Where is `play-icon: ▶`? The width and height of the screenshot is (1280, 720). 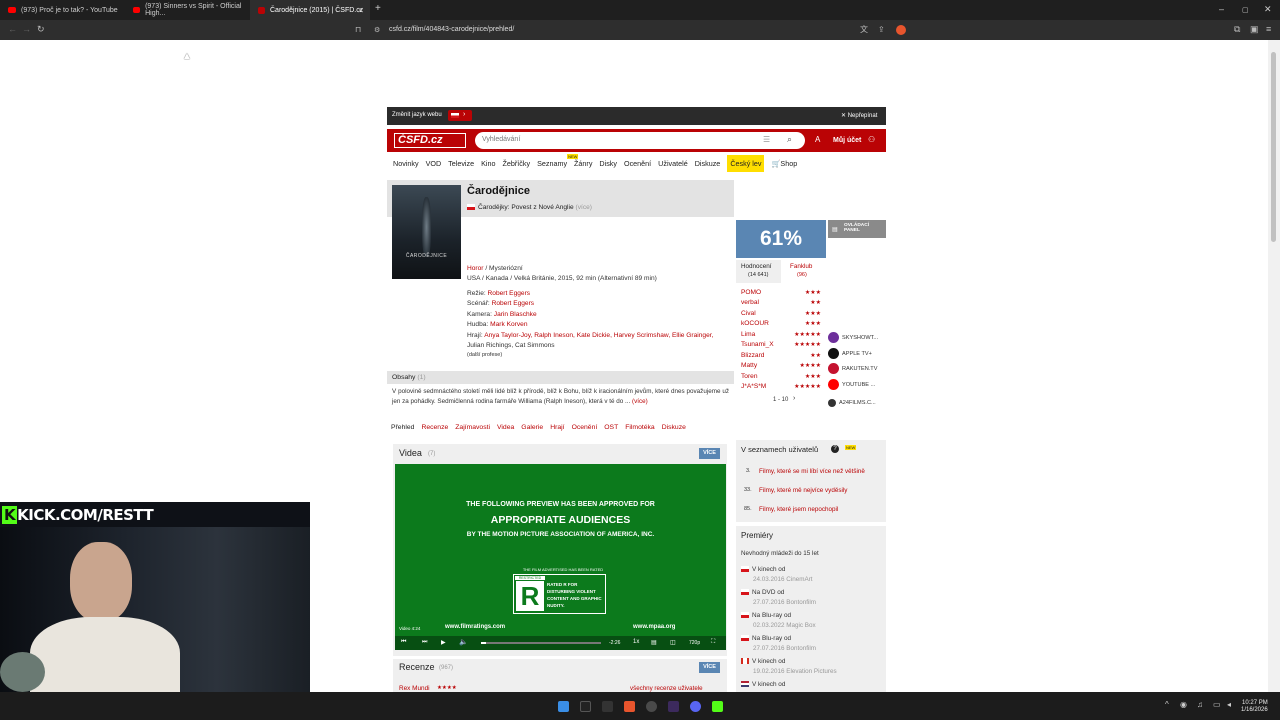 play-icon: ▶ is located at coordinates (443, 642).